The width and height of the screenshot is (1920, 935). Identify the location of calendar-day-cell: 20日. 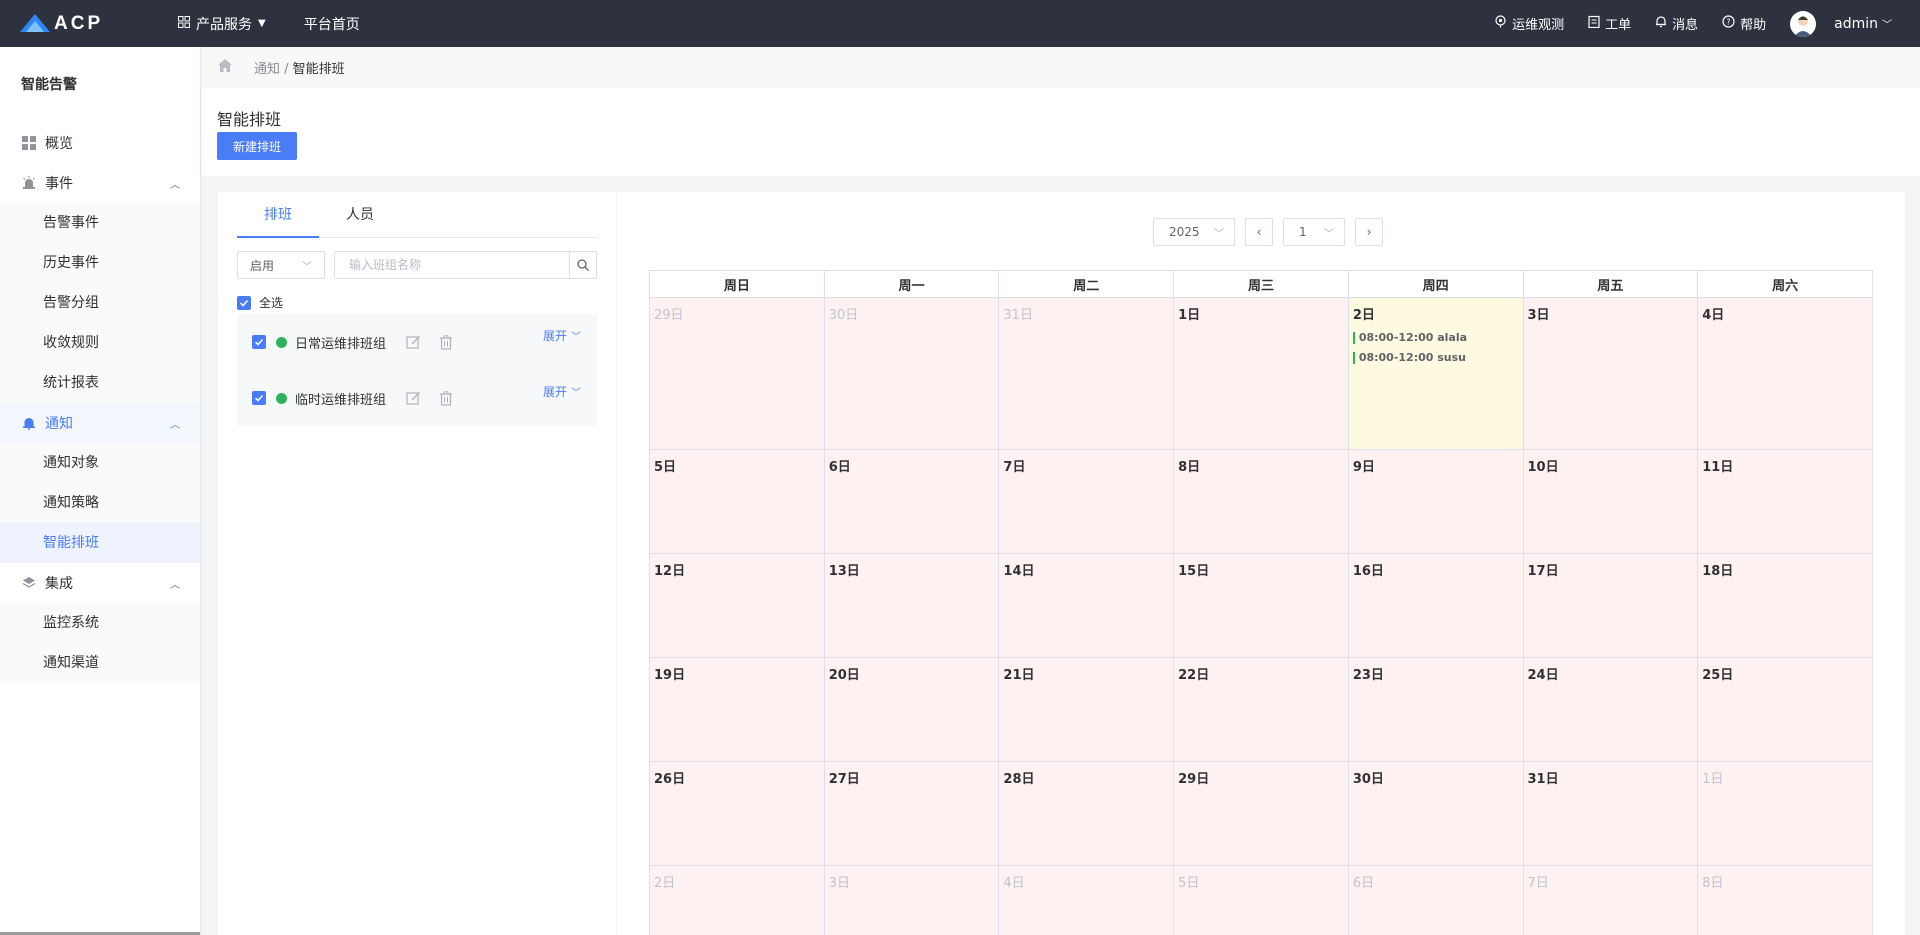
(911, 709).